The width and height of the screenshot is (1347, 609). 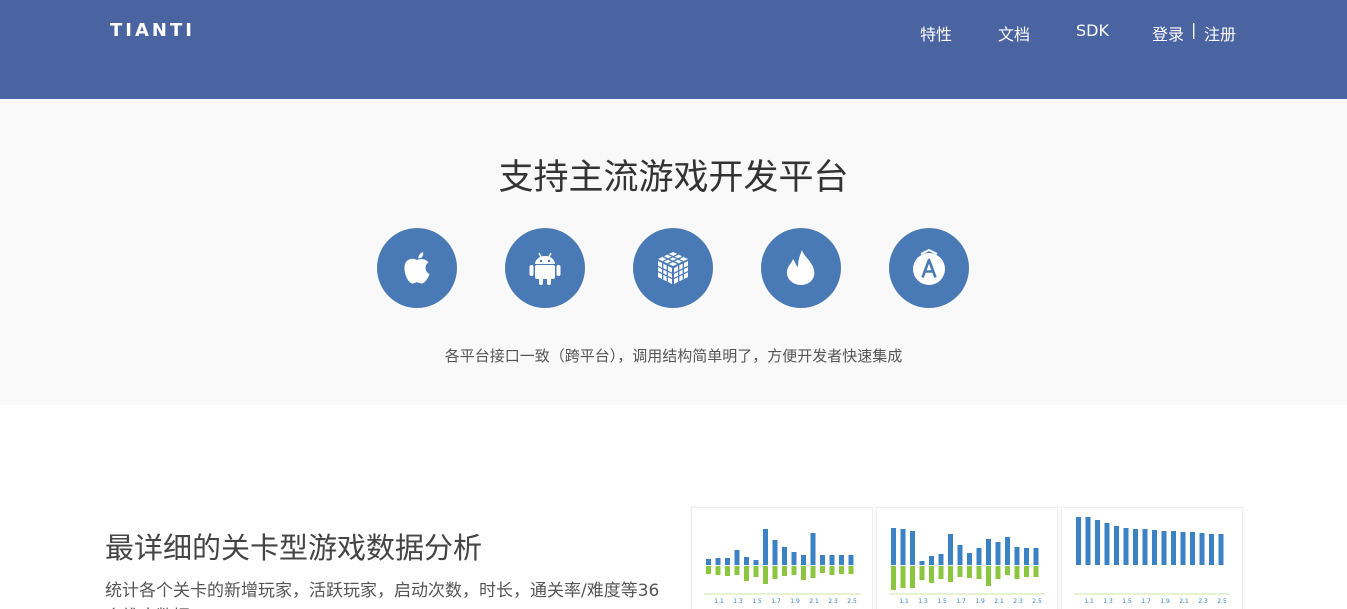 I want to click on a-badge-icon, so click(x=929, y=266).